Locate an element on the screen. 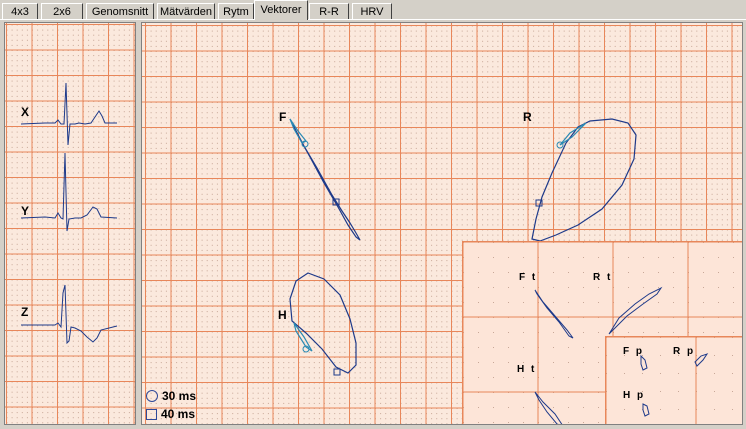 This screenshot has width=746, height=429. lead-x-label: X is located at coordinates (25, 112).